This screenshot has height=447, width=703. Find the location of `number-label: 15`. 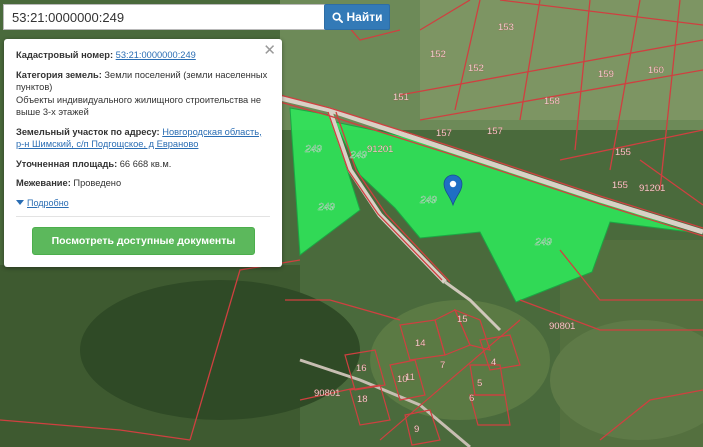

number-label: 15 is located at coordinates (462, 319).